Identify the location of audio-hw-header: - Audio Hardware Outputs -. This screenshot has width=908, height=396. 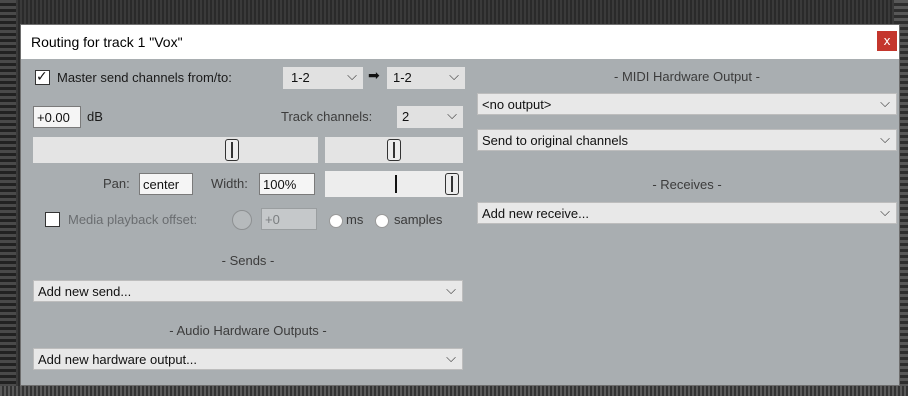
(248, 330).